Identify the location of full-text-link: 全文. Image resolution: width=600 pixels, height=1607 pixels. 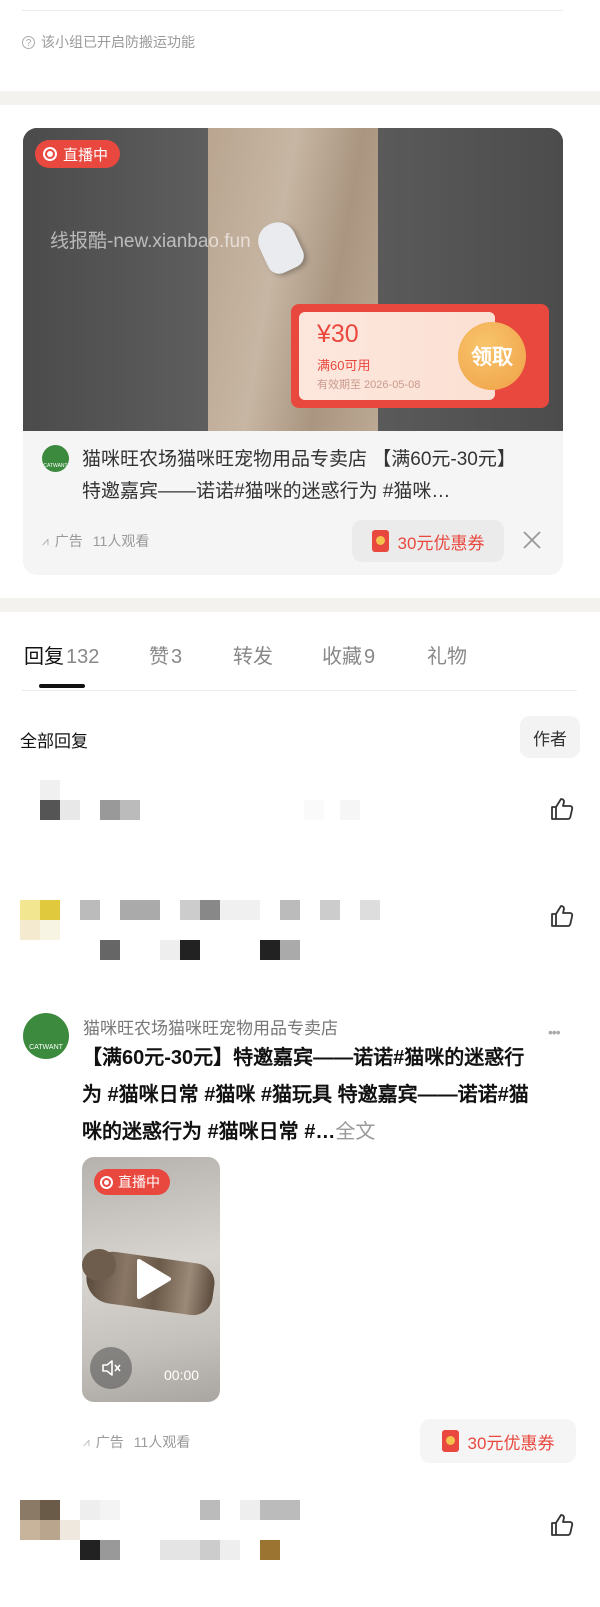
(355, 1132).